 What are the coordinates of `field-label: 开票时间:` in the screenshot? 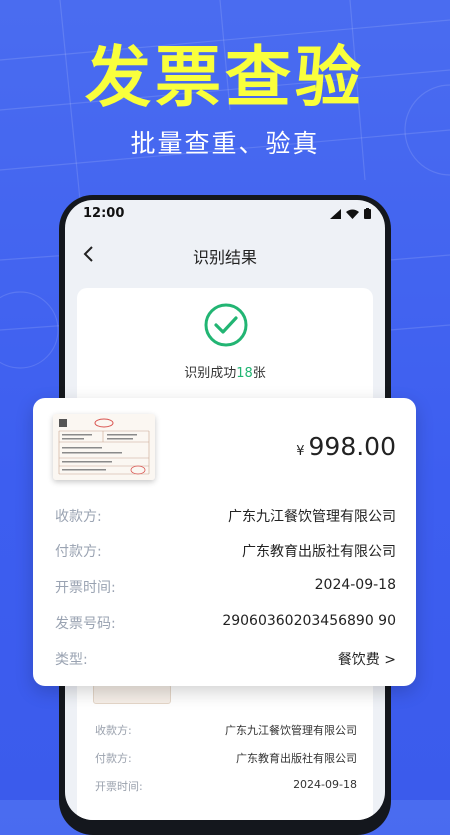 It's located at (119, 786).